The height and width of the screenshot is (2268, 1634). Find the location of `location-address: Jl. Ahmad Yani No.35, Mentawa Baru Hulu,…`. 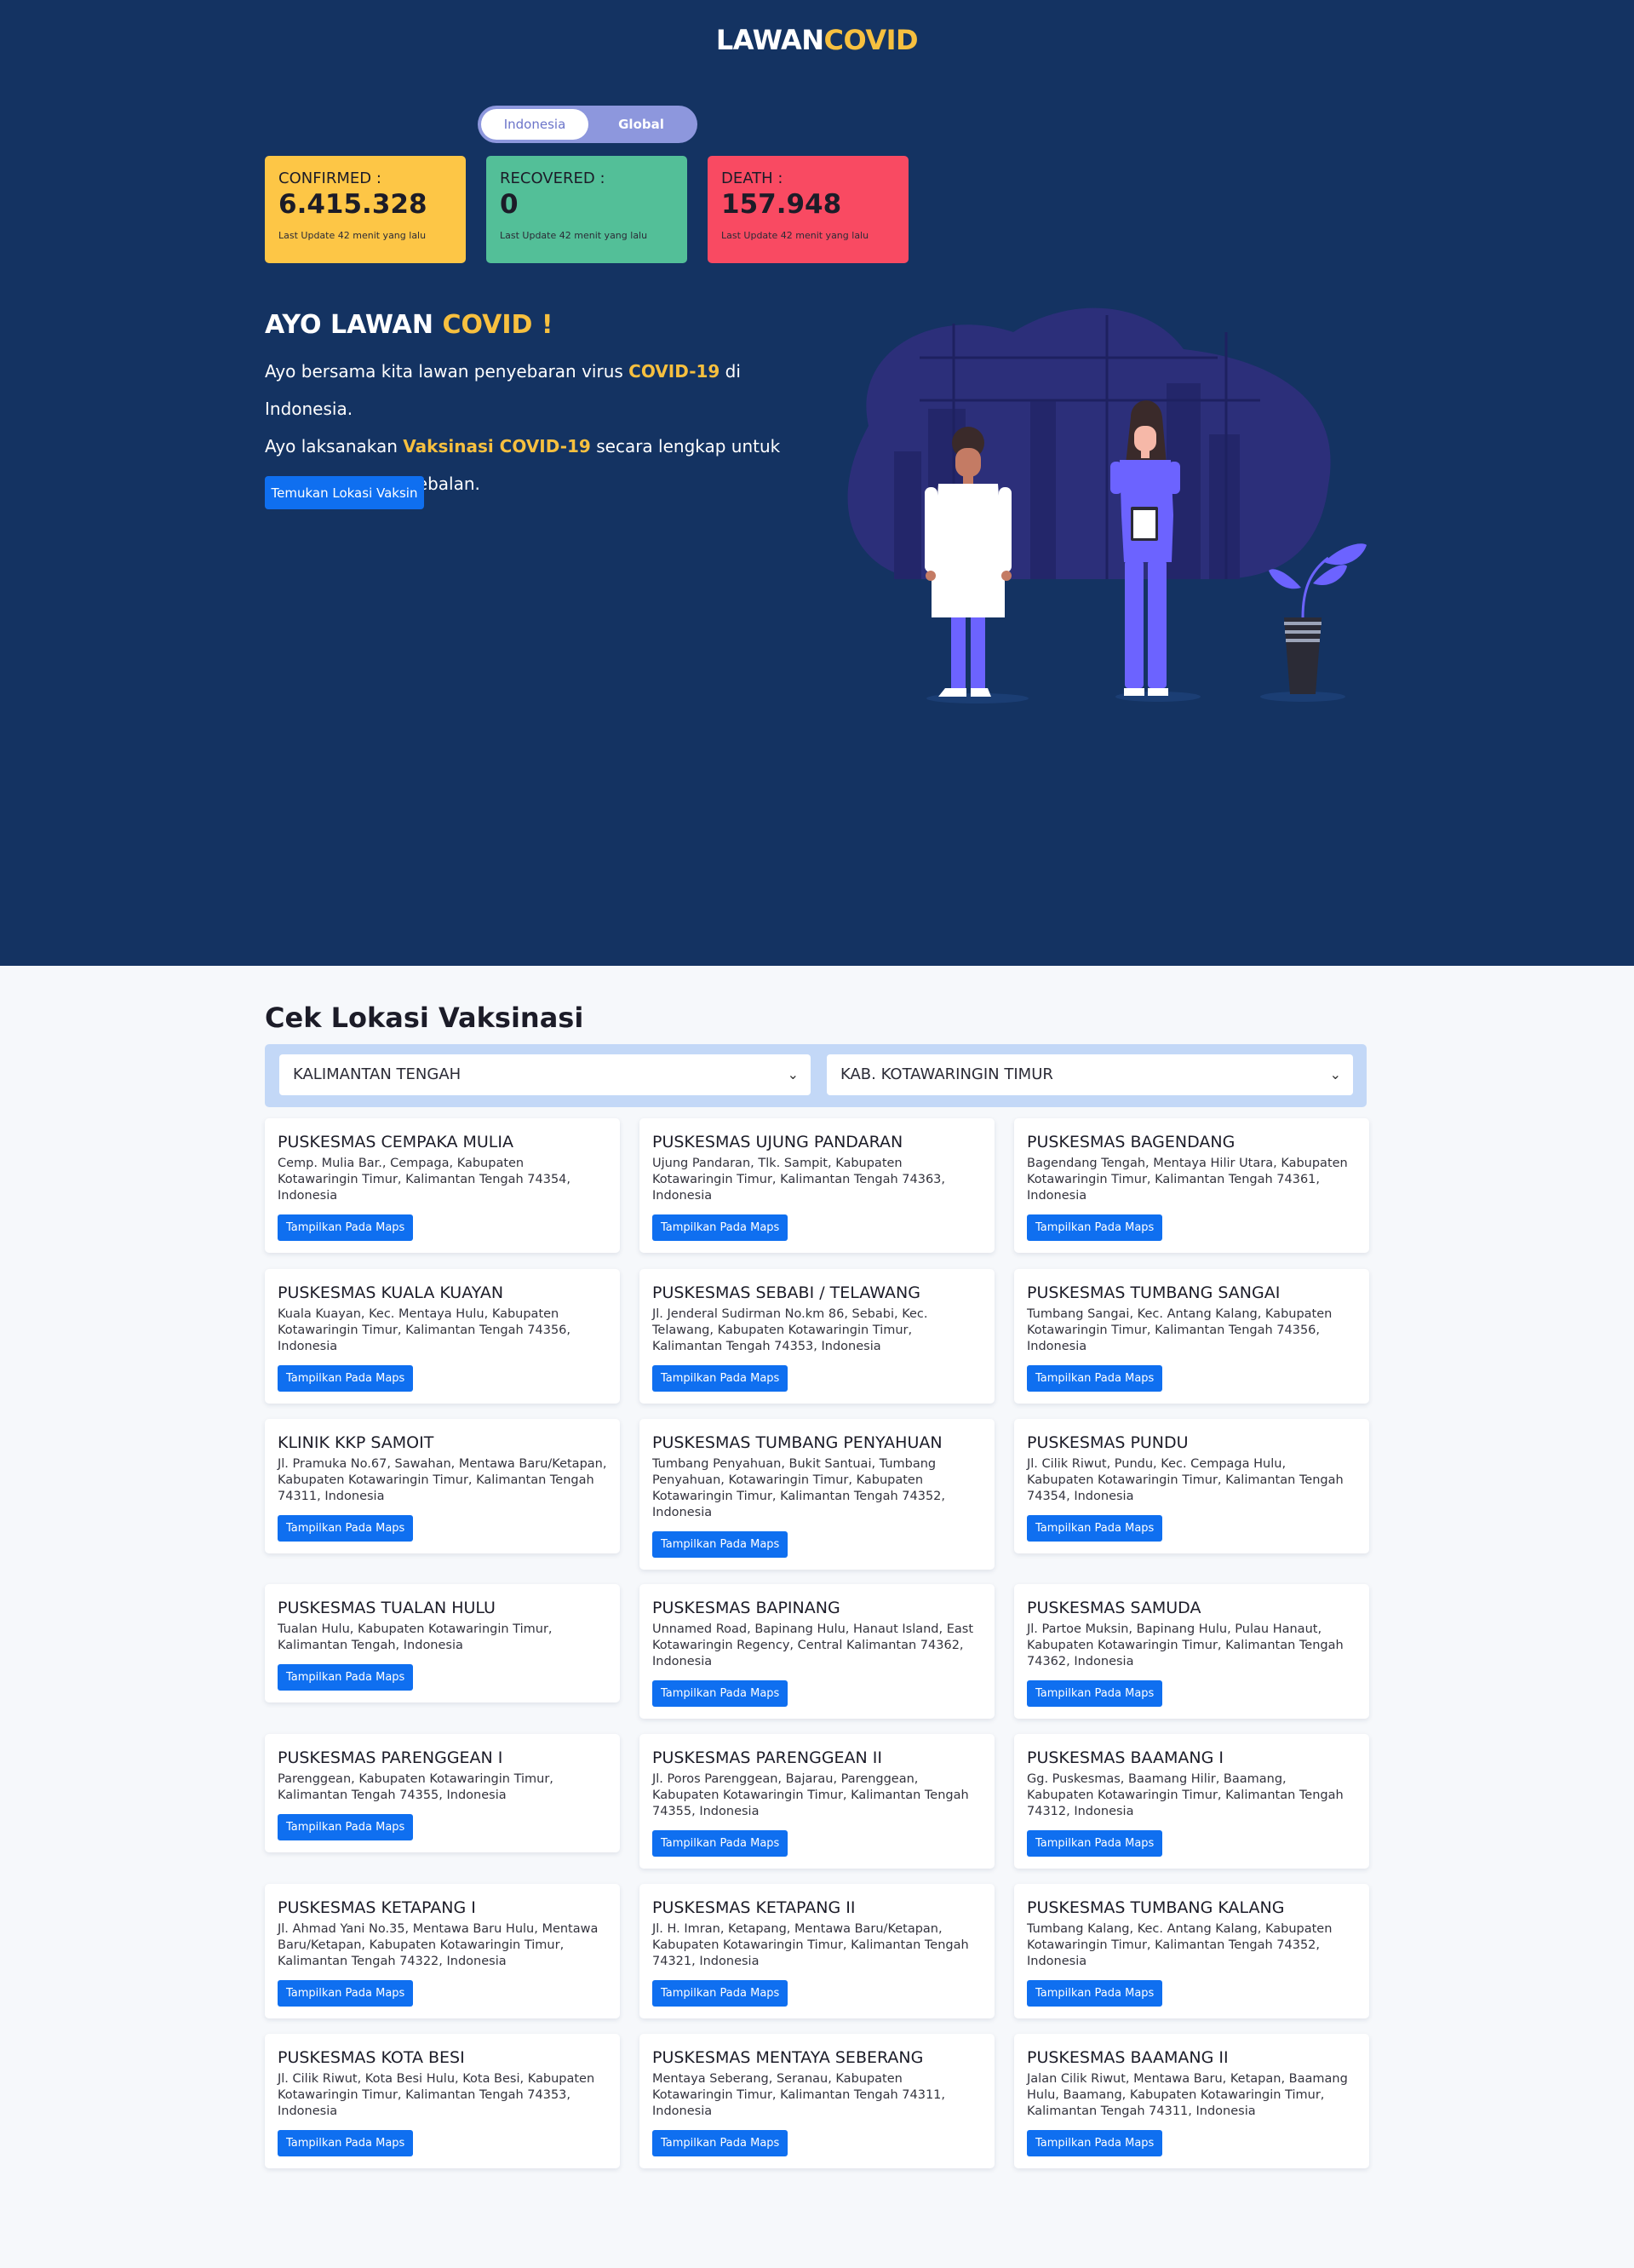

location-address: Jl. Ahmad Yani No.35, Mentawa Baru Hulu,… is located at coordinates (439, 1945).